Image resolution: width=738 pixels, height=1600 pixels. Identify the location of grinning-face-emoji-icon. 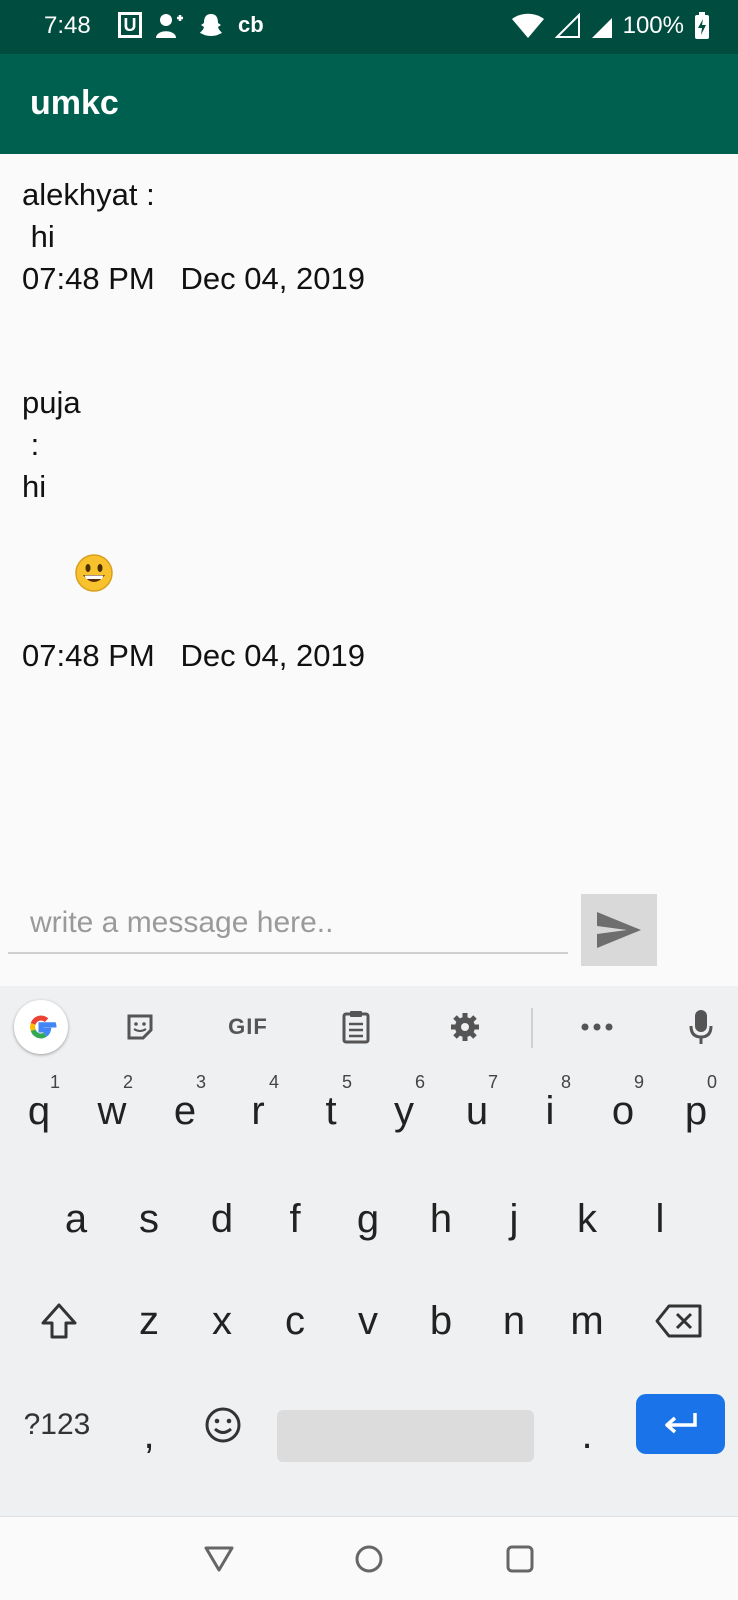
(93, 573).